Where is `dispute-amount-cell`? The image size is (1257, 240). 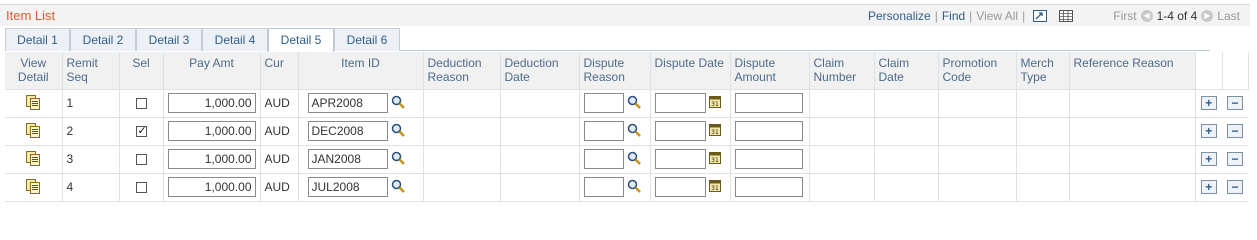 dispute-amount-cell is located at coordinates (770, 131).